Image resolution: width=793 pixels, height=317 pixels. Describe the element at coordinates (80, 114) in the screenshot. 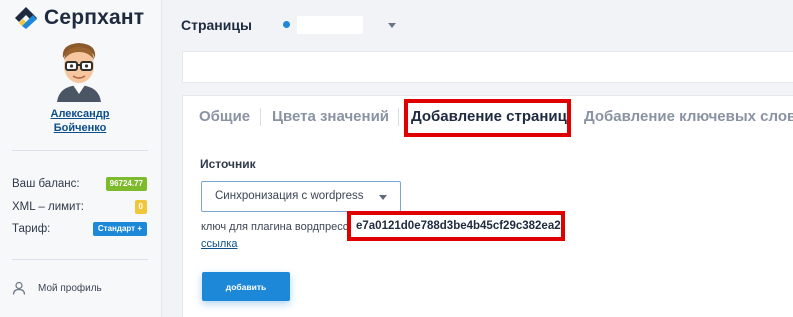

I see `user-first-name: Александр` at that location.